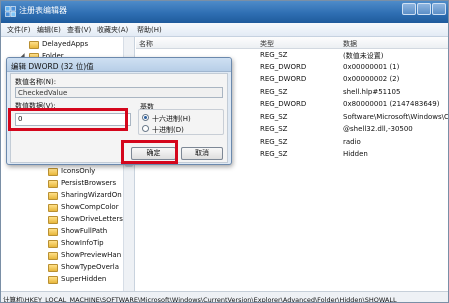 The height and width of the screenshot is (303, 449). I want to click on value-name-field: CheckedValue, so click(119, 92).